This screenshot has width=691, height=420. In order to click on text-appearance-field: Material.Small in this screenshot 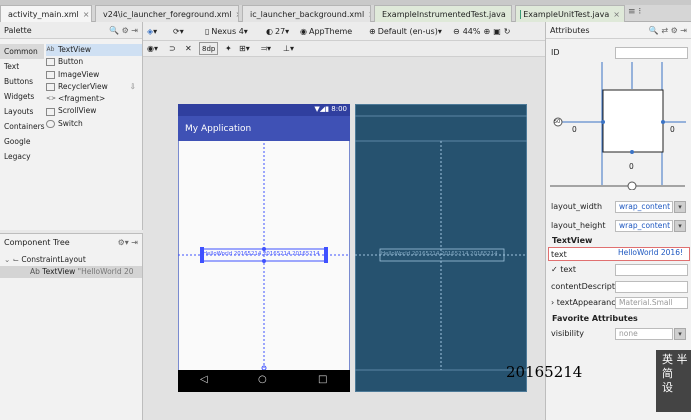, I will do `click(651, 303)`.